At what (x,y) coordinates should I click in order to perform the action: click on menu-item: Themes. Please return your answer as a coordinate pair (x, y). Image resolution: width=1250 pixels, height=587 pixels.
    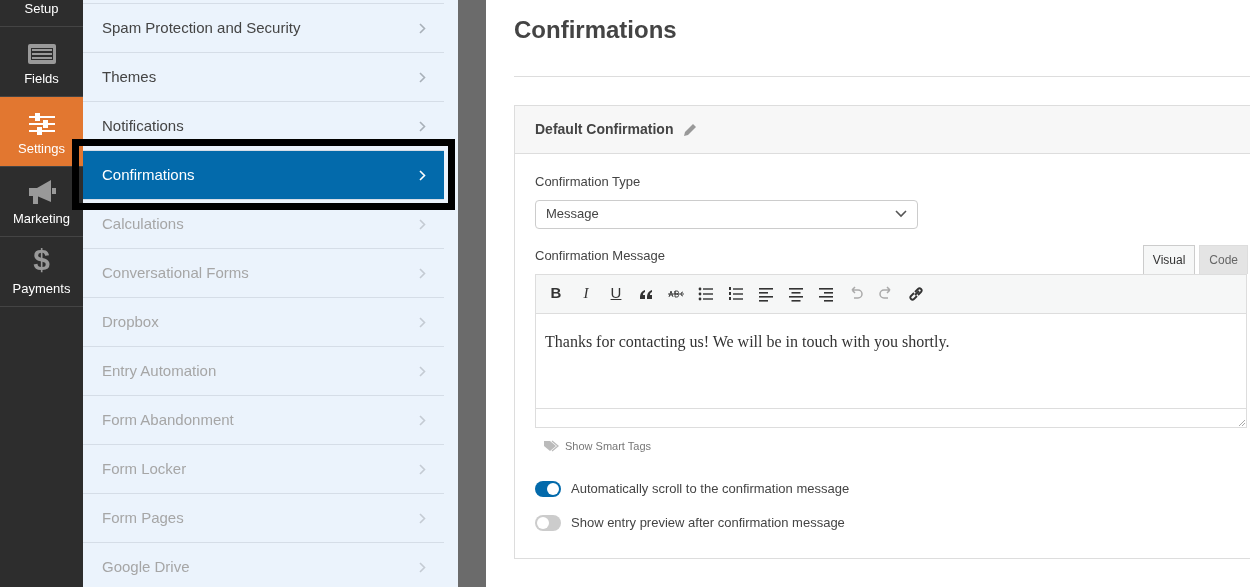
    Looking at the image, I should click on (263, 76).